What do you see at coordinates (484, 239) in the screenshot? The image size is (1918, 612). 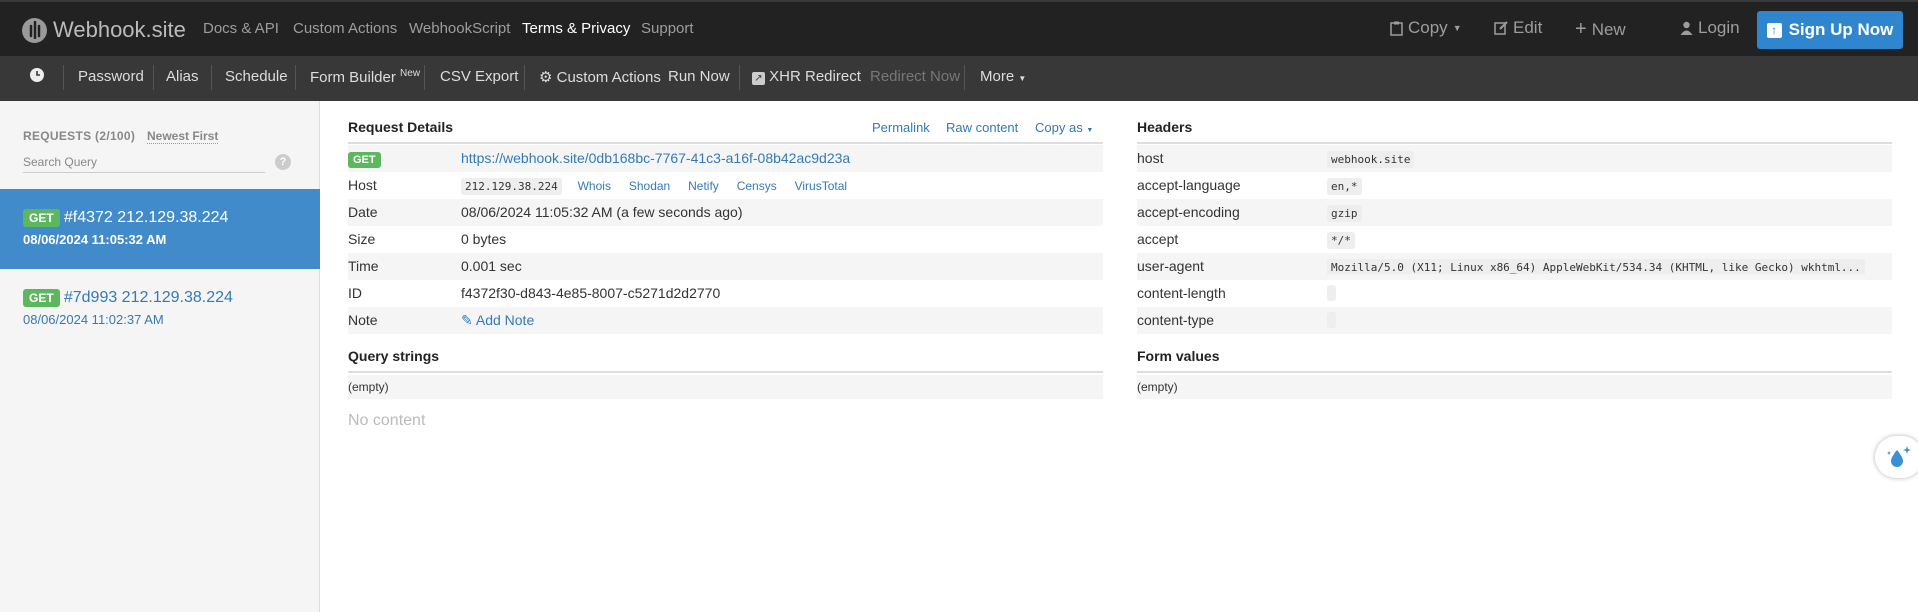 I see `size-value: 0 bytes` at bounding box center [484, 239].